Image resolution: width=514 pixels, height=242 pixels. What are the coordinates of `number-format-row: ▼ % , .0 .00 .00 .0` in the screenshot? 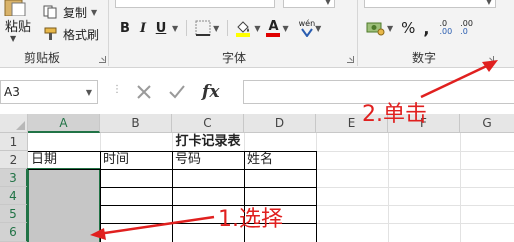 It's located at (419, 28).